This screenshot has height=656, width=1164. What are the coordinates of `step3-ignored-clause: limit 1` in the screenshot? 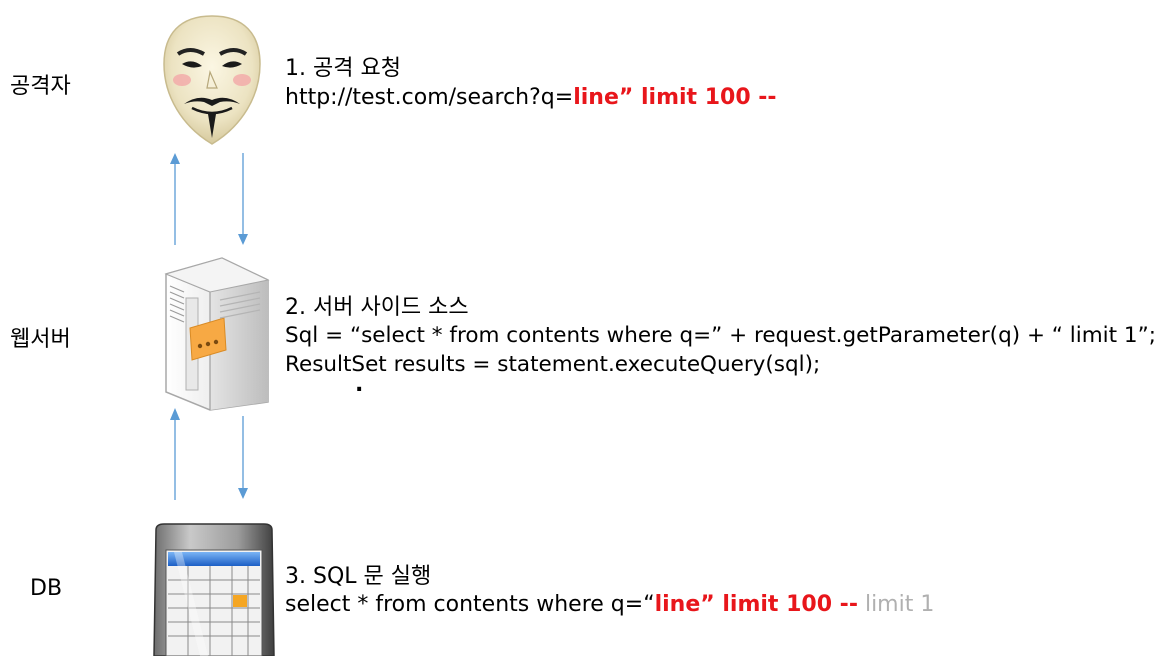 It's located at (899, 604).